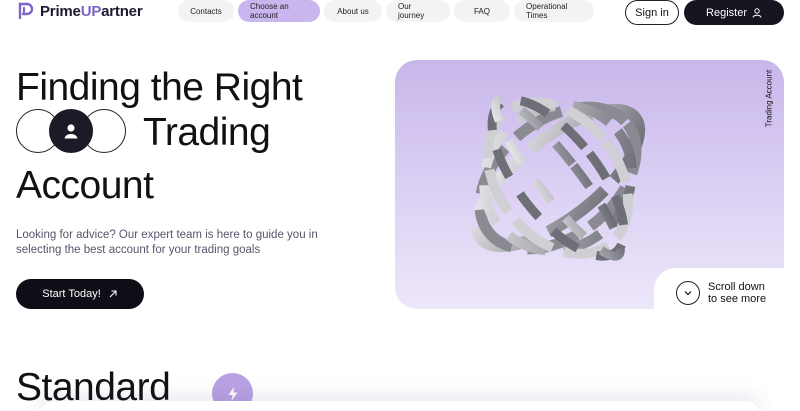  I want to click on chevron-down-icon, so click(688, 293).